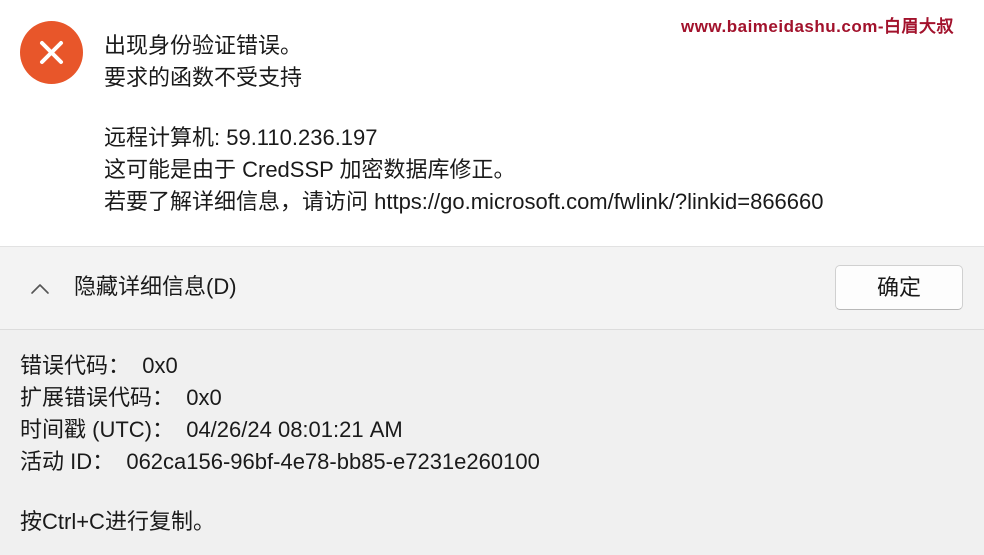 Image resolution: width=984 pixels, height=555 pixels. I want to click on error-x-icon, so click(51, 52).